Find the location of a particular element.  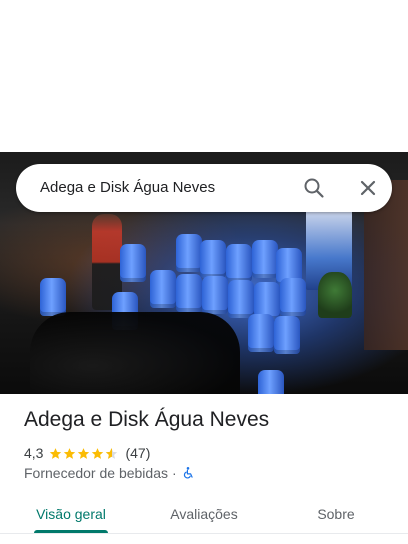

search-icon is located at coordinates (314, 188).